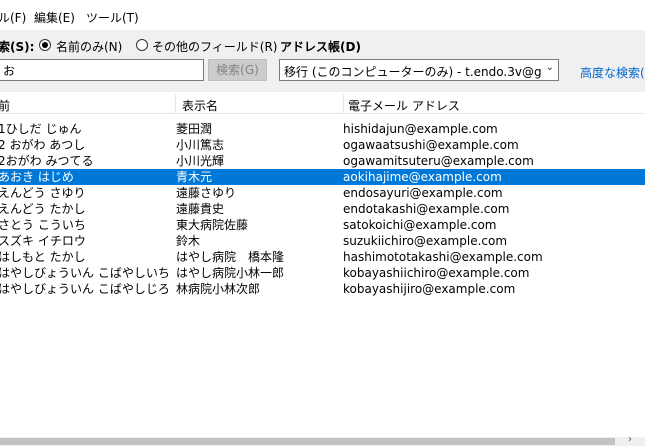 The width and height of the screenshot is (645, 446). Describe the element at coordinates (200, 209) in the screenshot. I see `contact-display-name: 遠藤貴史` at that location.